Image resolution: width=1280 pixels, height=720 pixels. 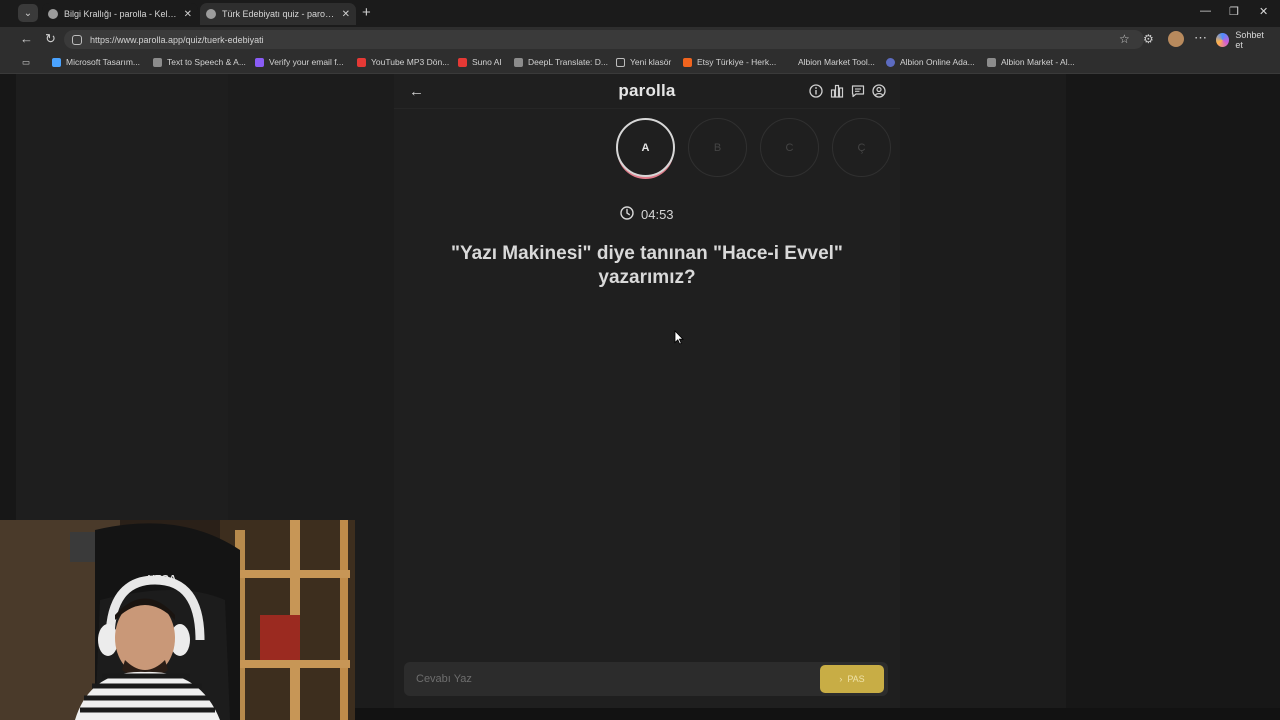 I want to click on timer-value: 04:53, so click(x=657, y=214).